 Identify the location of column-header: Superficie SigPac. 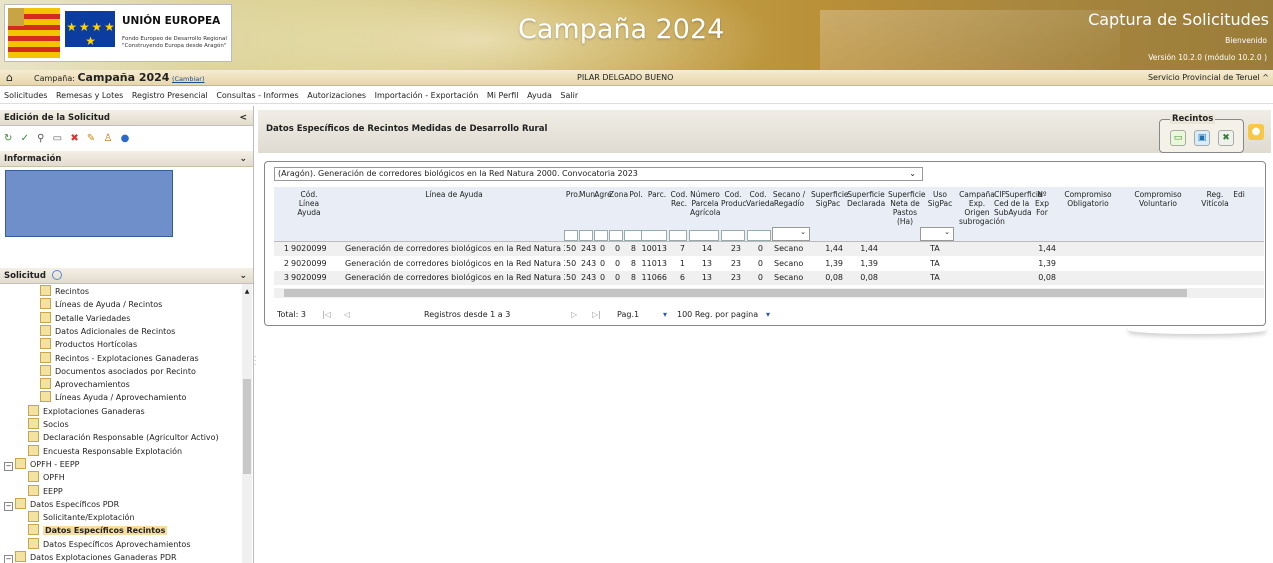
(830, 199).